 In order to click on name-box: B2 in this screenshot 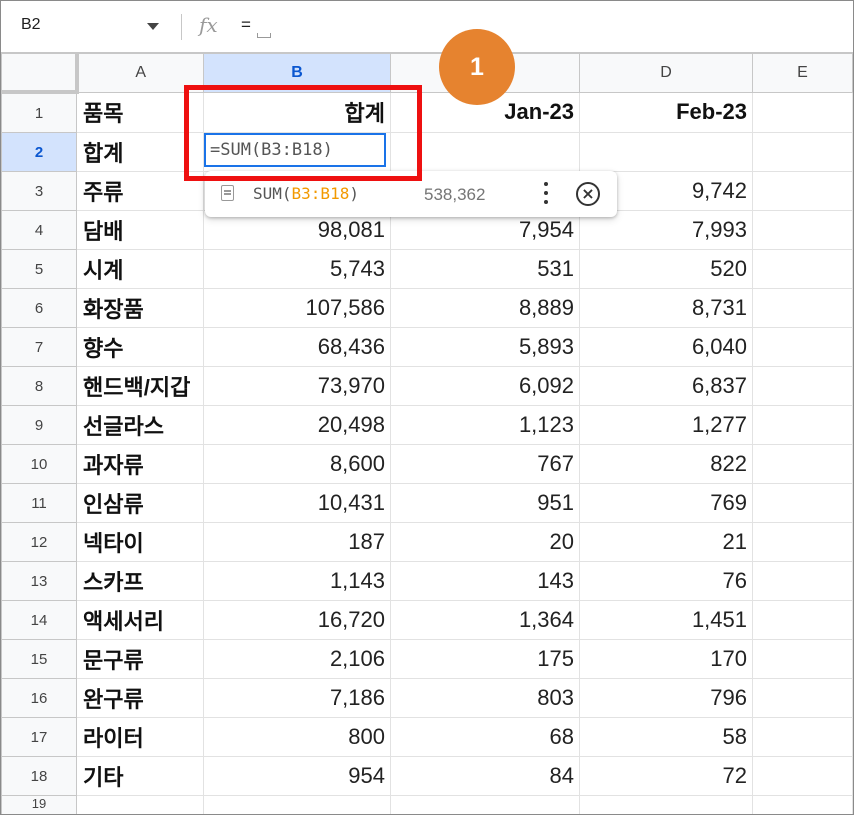, I will do `click(31, 25)`.